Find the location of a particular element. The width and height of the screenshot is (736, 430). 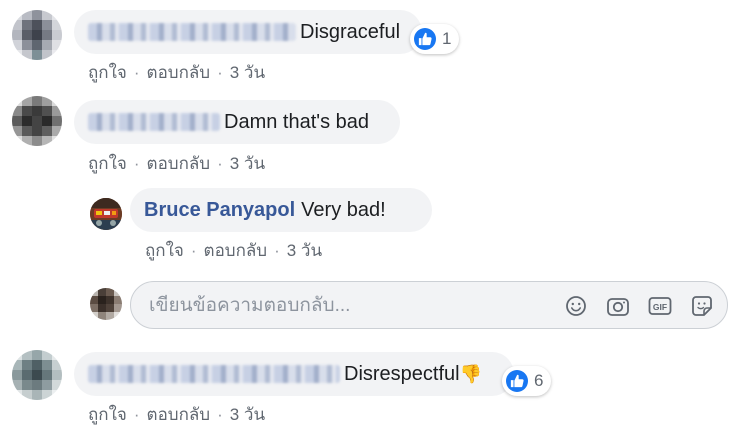

comment-bubble: Disrespectful 👎 is located at coordinates (294, 374).